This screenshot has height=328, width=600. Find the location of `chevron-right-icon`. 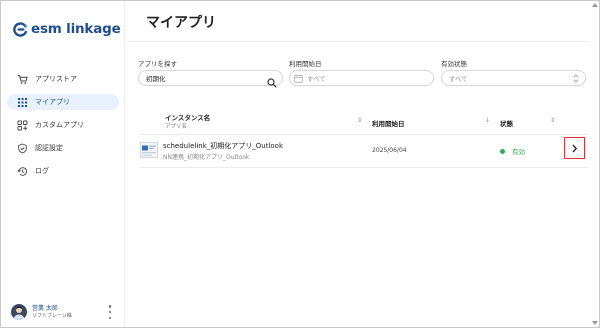

chevron-right-icon is located at coordinates (574, 148).